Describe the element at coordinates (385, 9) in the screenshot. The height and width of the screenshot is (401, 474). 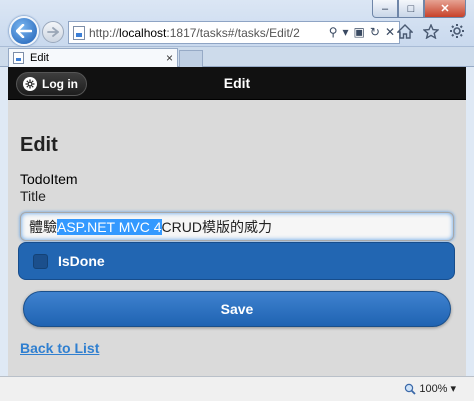
I see `minimize-button: –` at that location.